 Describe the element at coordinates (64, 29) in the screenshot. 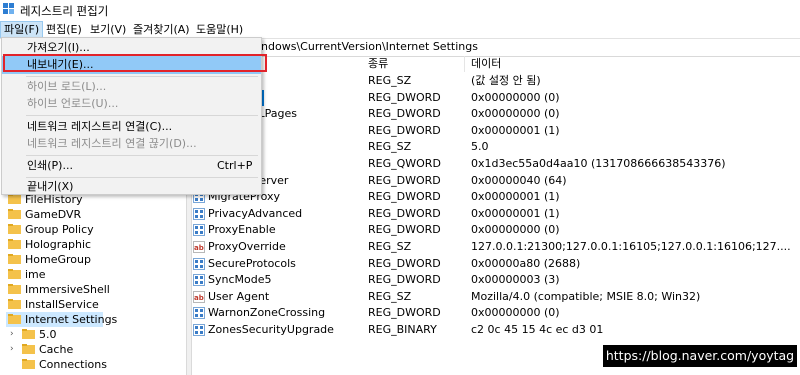

I see `menu-edit: 편집(E)` at that location.